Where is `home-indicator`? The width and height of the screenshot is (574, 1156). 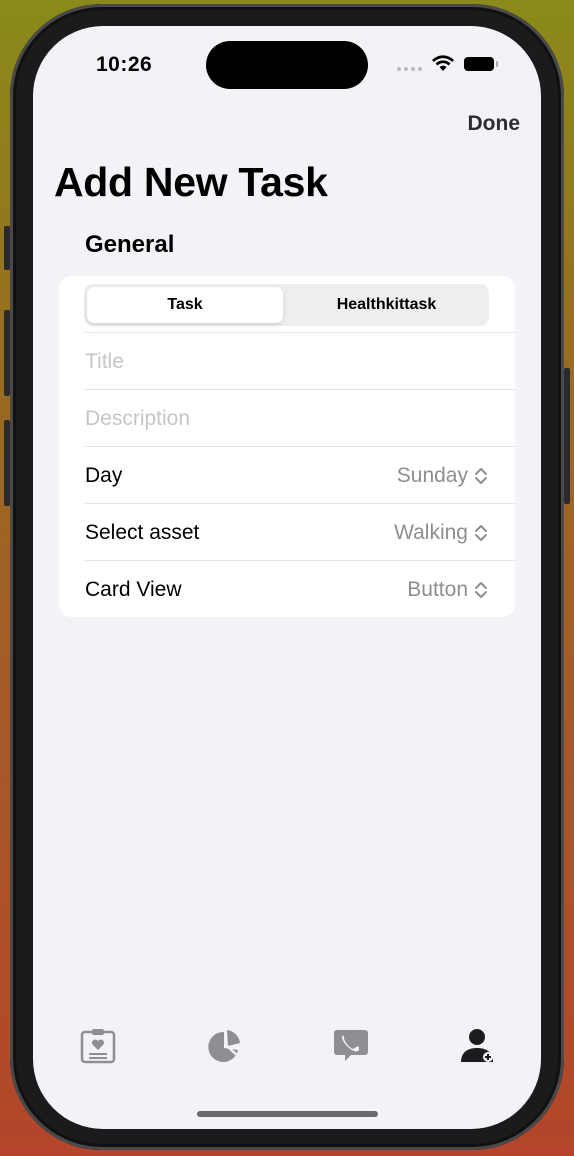
home-indicator is located at coordinates (287, 1114).